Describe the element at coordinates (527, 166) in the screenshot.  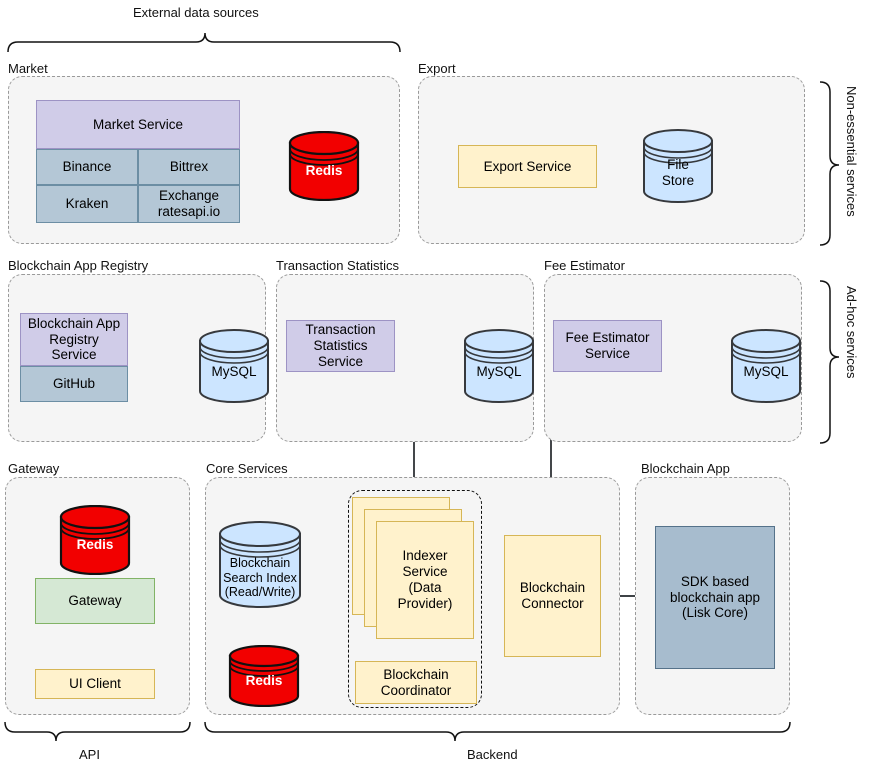
I see `node-export-service: Export Service` at that location.